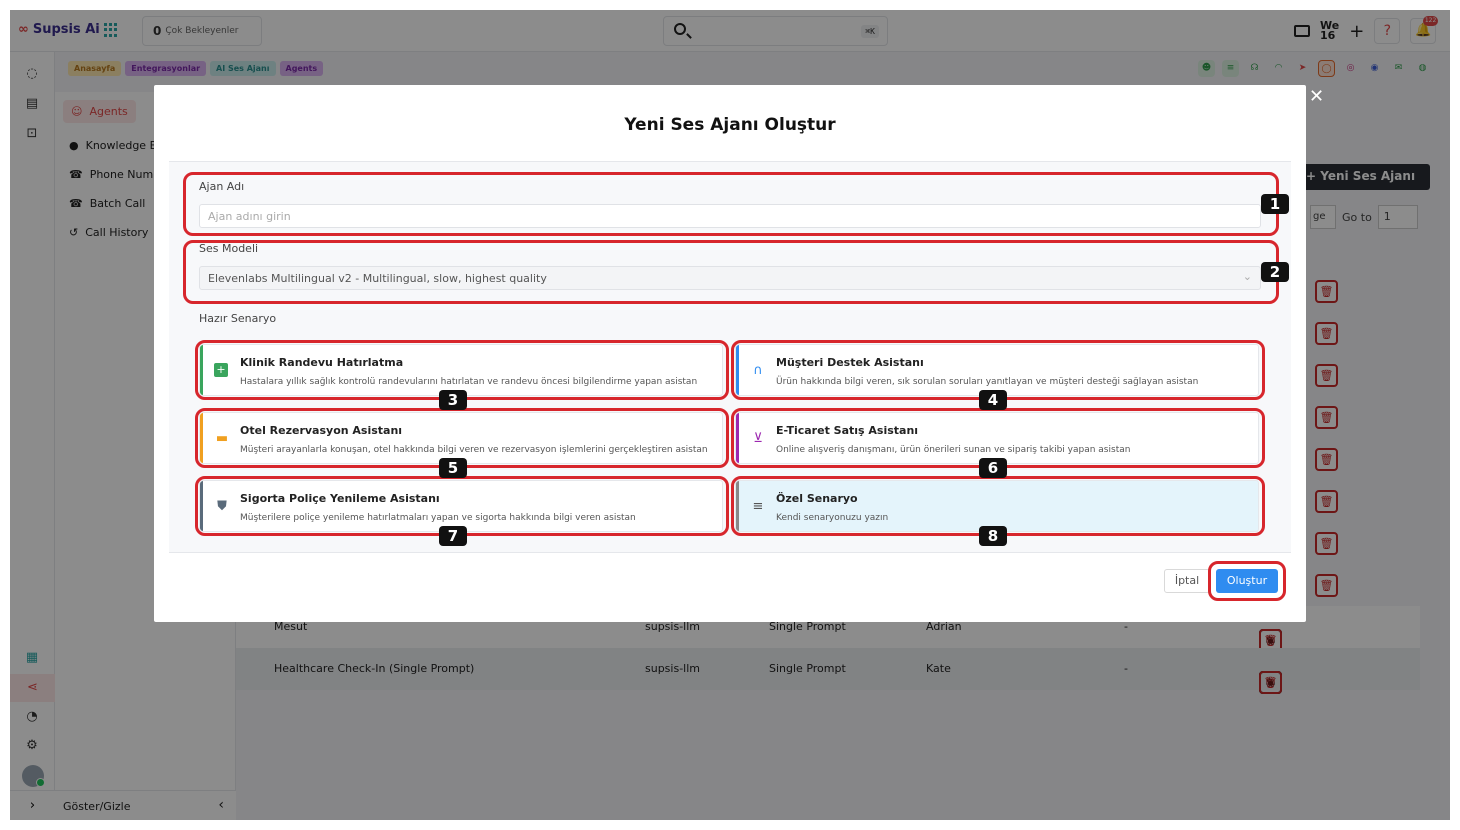 The height and width of the screenshot is (830, 1460). What do you see at coordinates (453, 400) in the screenshot?
I see `annotation-number: 3` at bounding box center [453, 400].